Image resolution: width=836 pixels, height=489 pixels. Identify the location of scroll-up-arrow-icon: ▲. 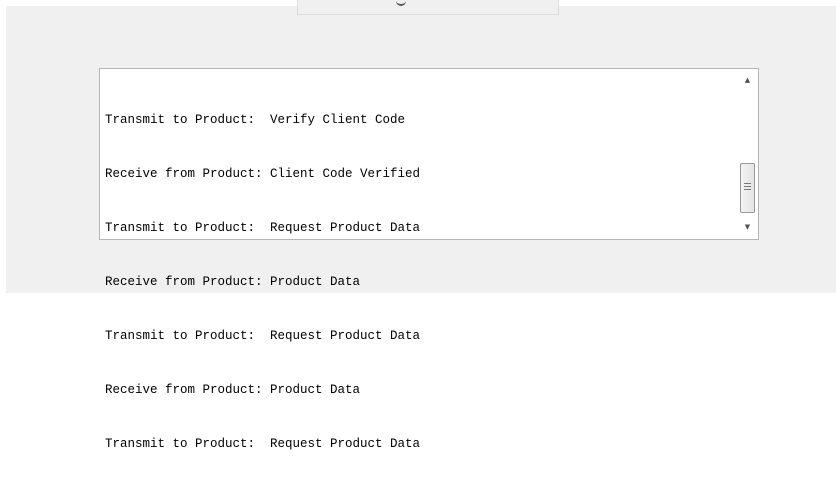
(747, 80).